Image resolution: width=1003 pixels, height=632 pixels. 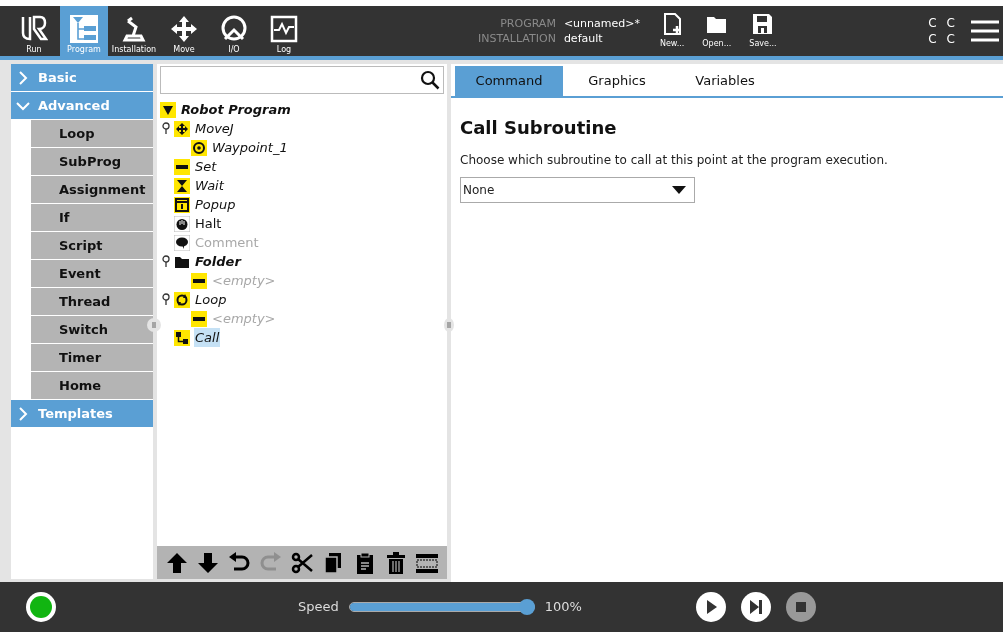 I want to click on play-button, so click(x=710, y=607).